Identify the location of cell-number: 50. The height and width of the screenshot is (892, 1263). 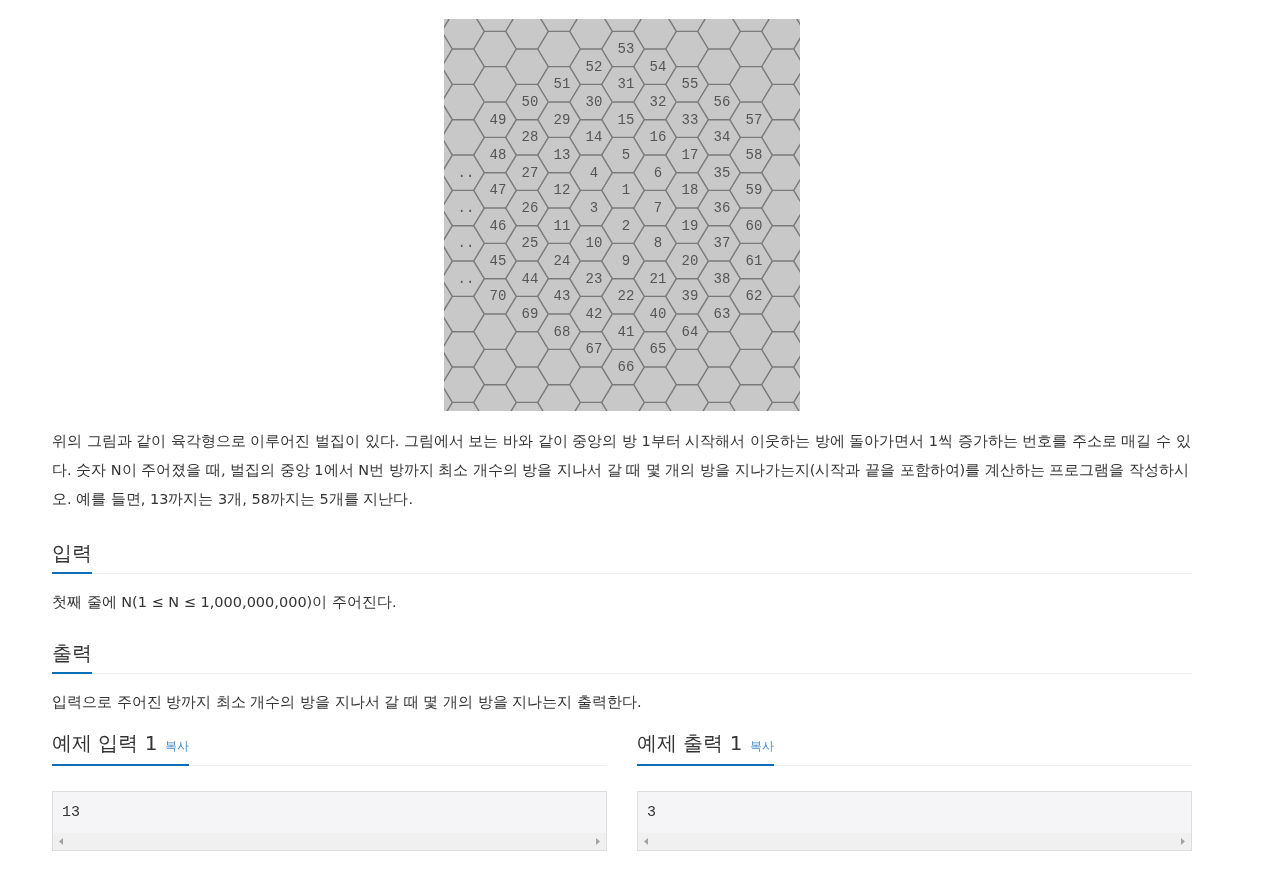
(530, 102).